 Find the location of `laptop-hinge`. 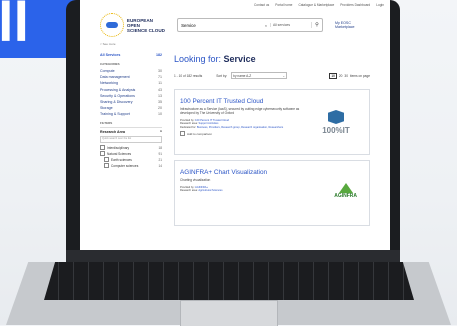

laptop-hinge is located at coordinates (233, 256).